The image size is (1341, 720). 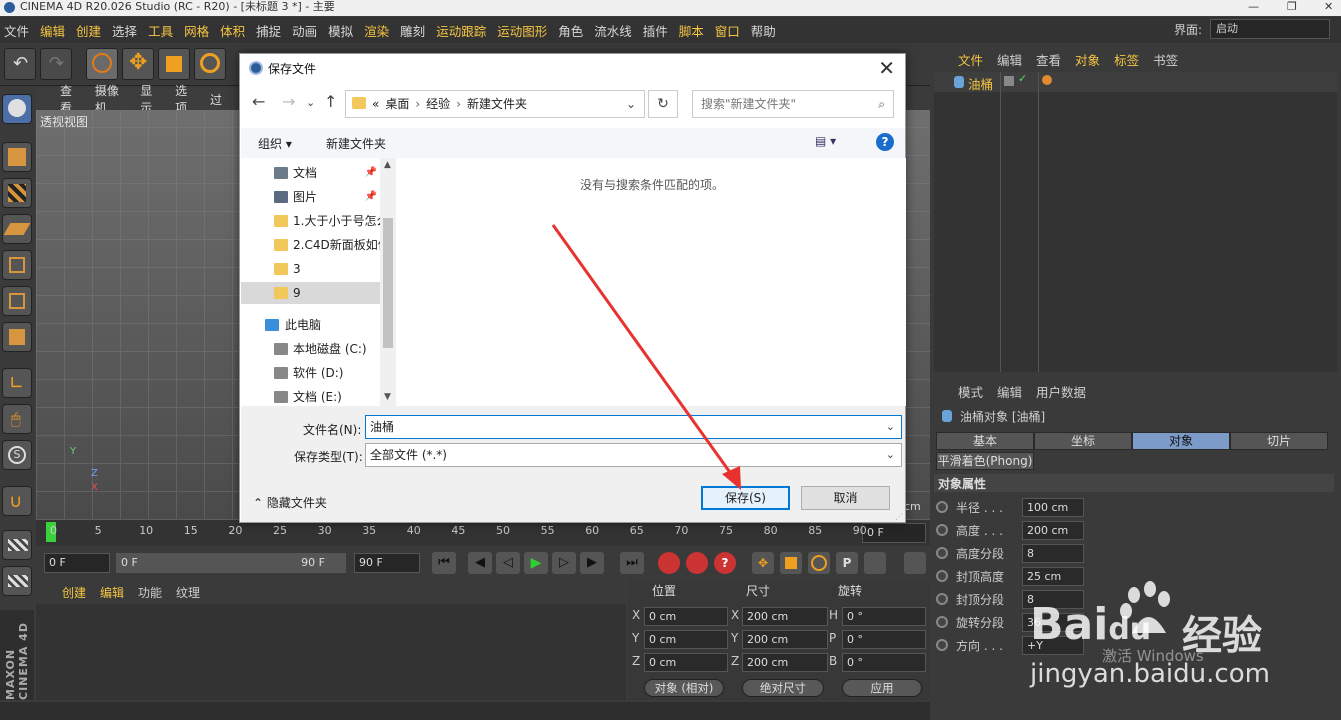 What do you see at coordinates (847, 563) in the screenshot?
I see `key-param-button: P` at bounding box center [847, 563].